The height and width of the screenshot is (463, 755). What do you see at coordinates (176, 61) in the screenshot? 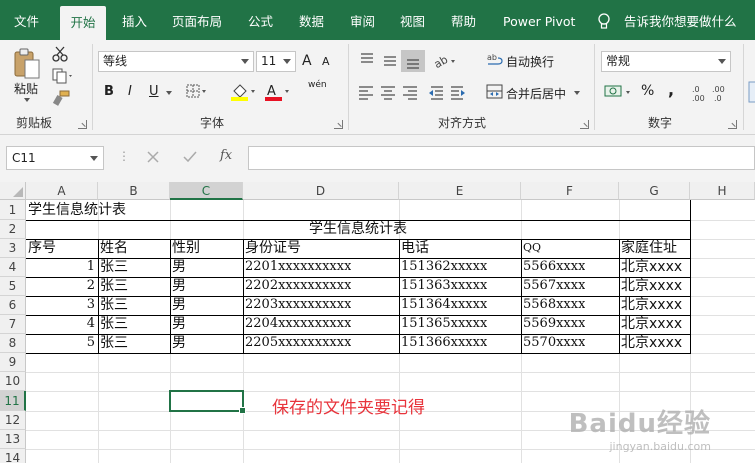
I see `font-name-combo: 等线` at bounding box center [176, 61].